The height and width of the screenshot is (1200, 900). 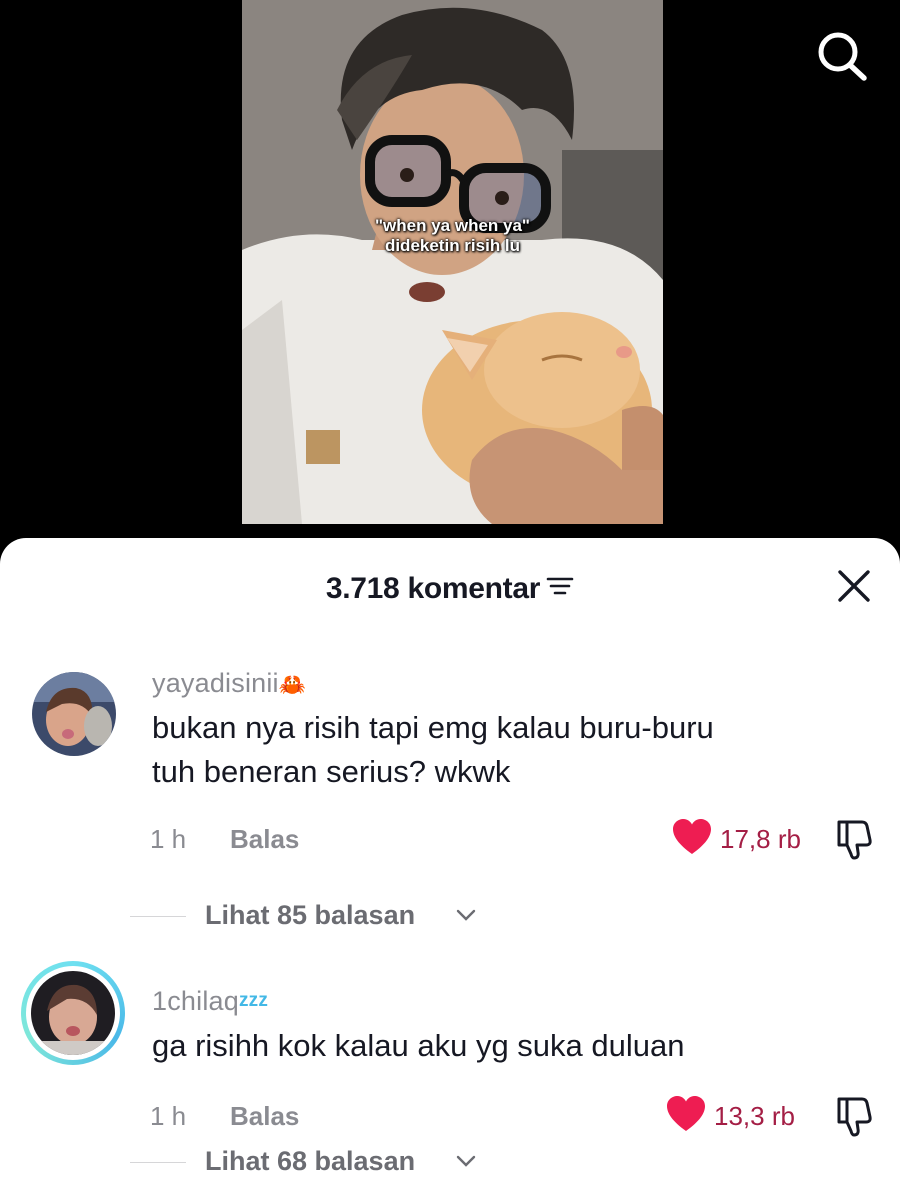 I want to click on view-replies-label: Lihat 68 balasan, so click(x=310, y=1161).